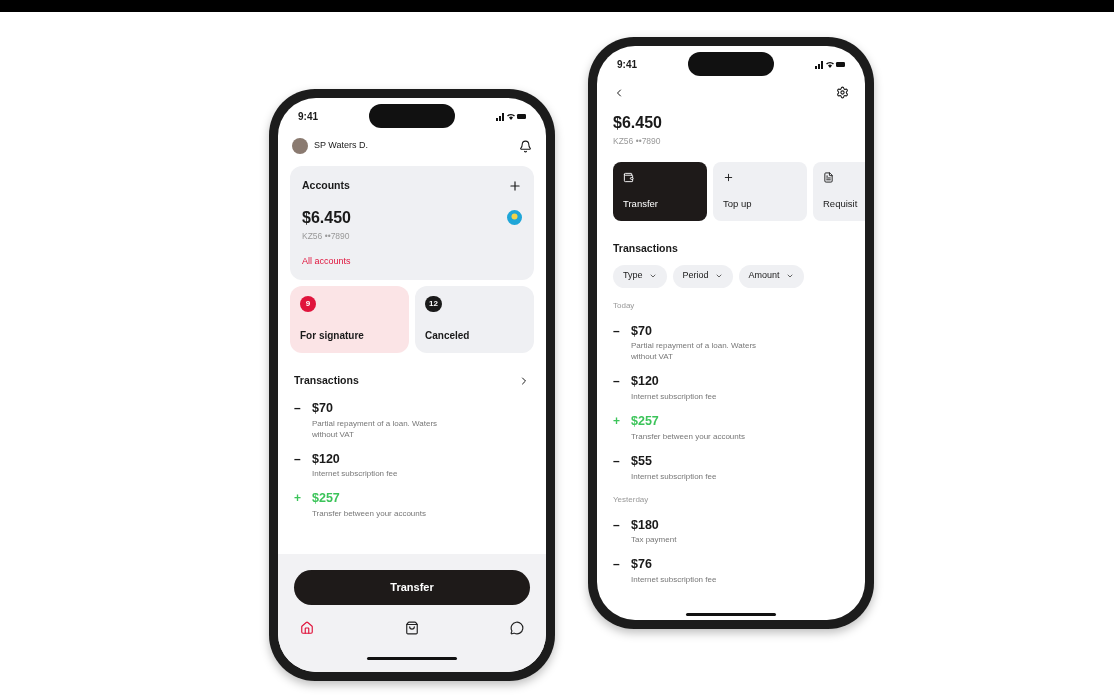  What do you see at coordinates (326, 185) in the screenshot?
I see `card-title: Accounts` at bounding box center [326, 185].